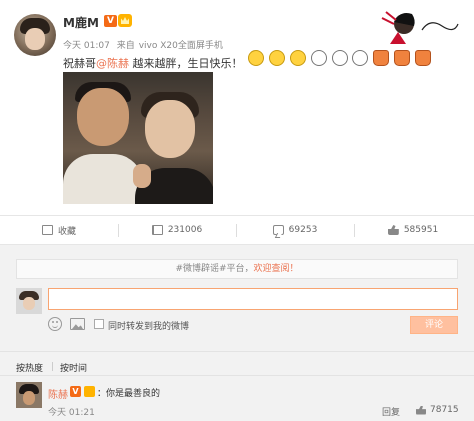  Describe the element at coordinates (55, 324) in the screenshot. I see `emoji-picker-icon` at that location.